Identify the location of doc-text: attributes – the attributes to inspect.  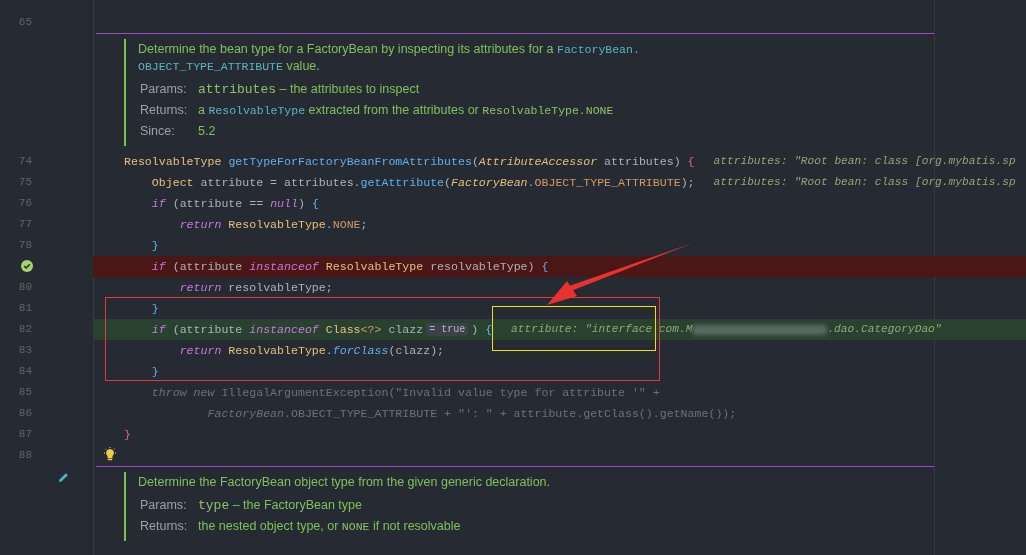
(309, 89).